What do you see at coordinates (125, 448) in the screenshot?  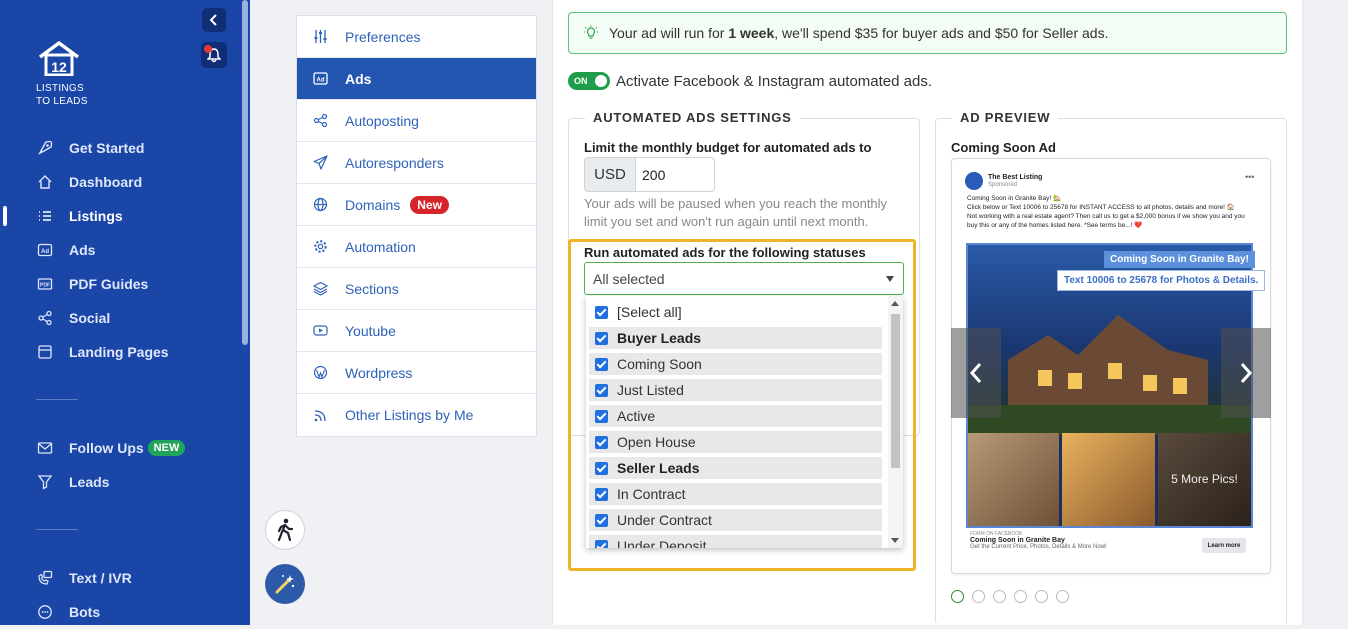 I see `sidebar-item-follow-ups: Follow Ups NEW` at bounding box center [125, 448].